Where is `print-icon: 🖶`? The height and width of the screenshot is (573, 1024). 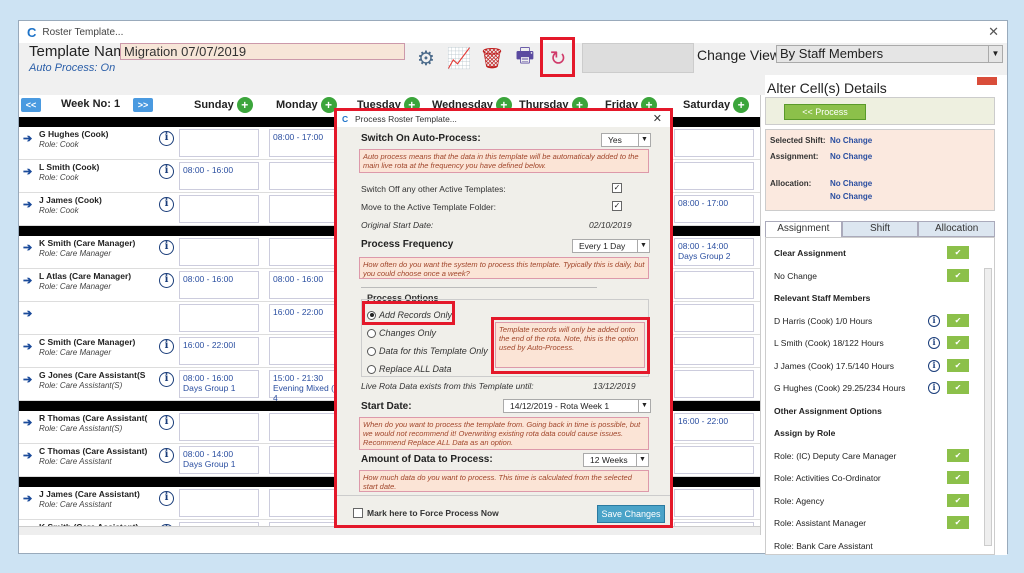 print-icon: 🖶 is located at coordinates (525, 58).